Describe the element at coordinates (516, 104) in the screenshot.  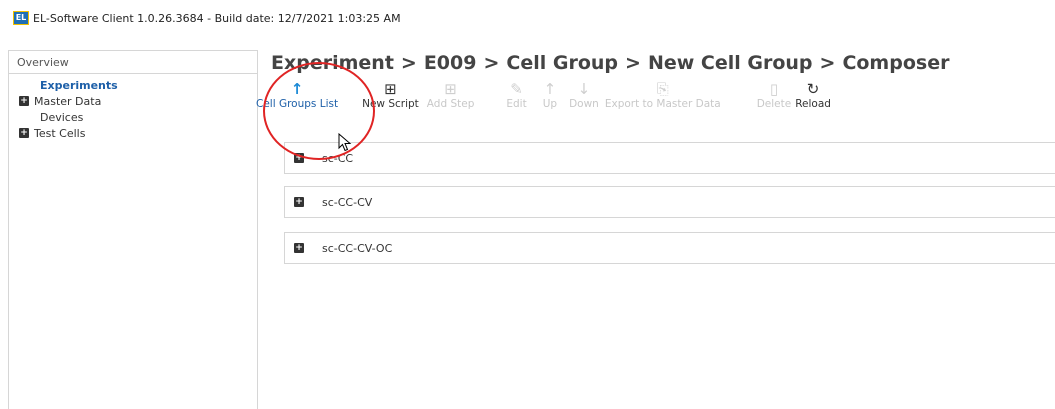
I see `button-label: Edit` at that location.